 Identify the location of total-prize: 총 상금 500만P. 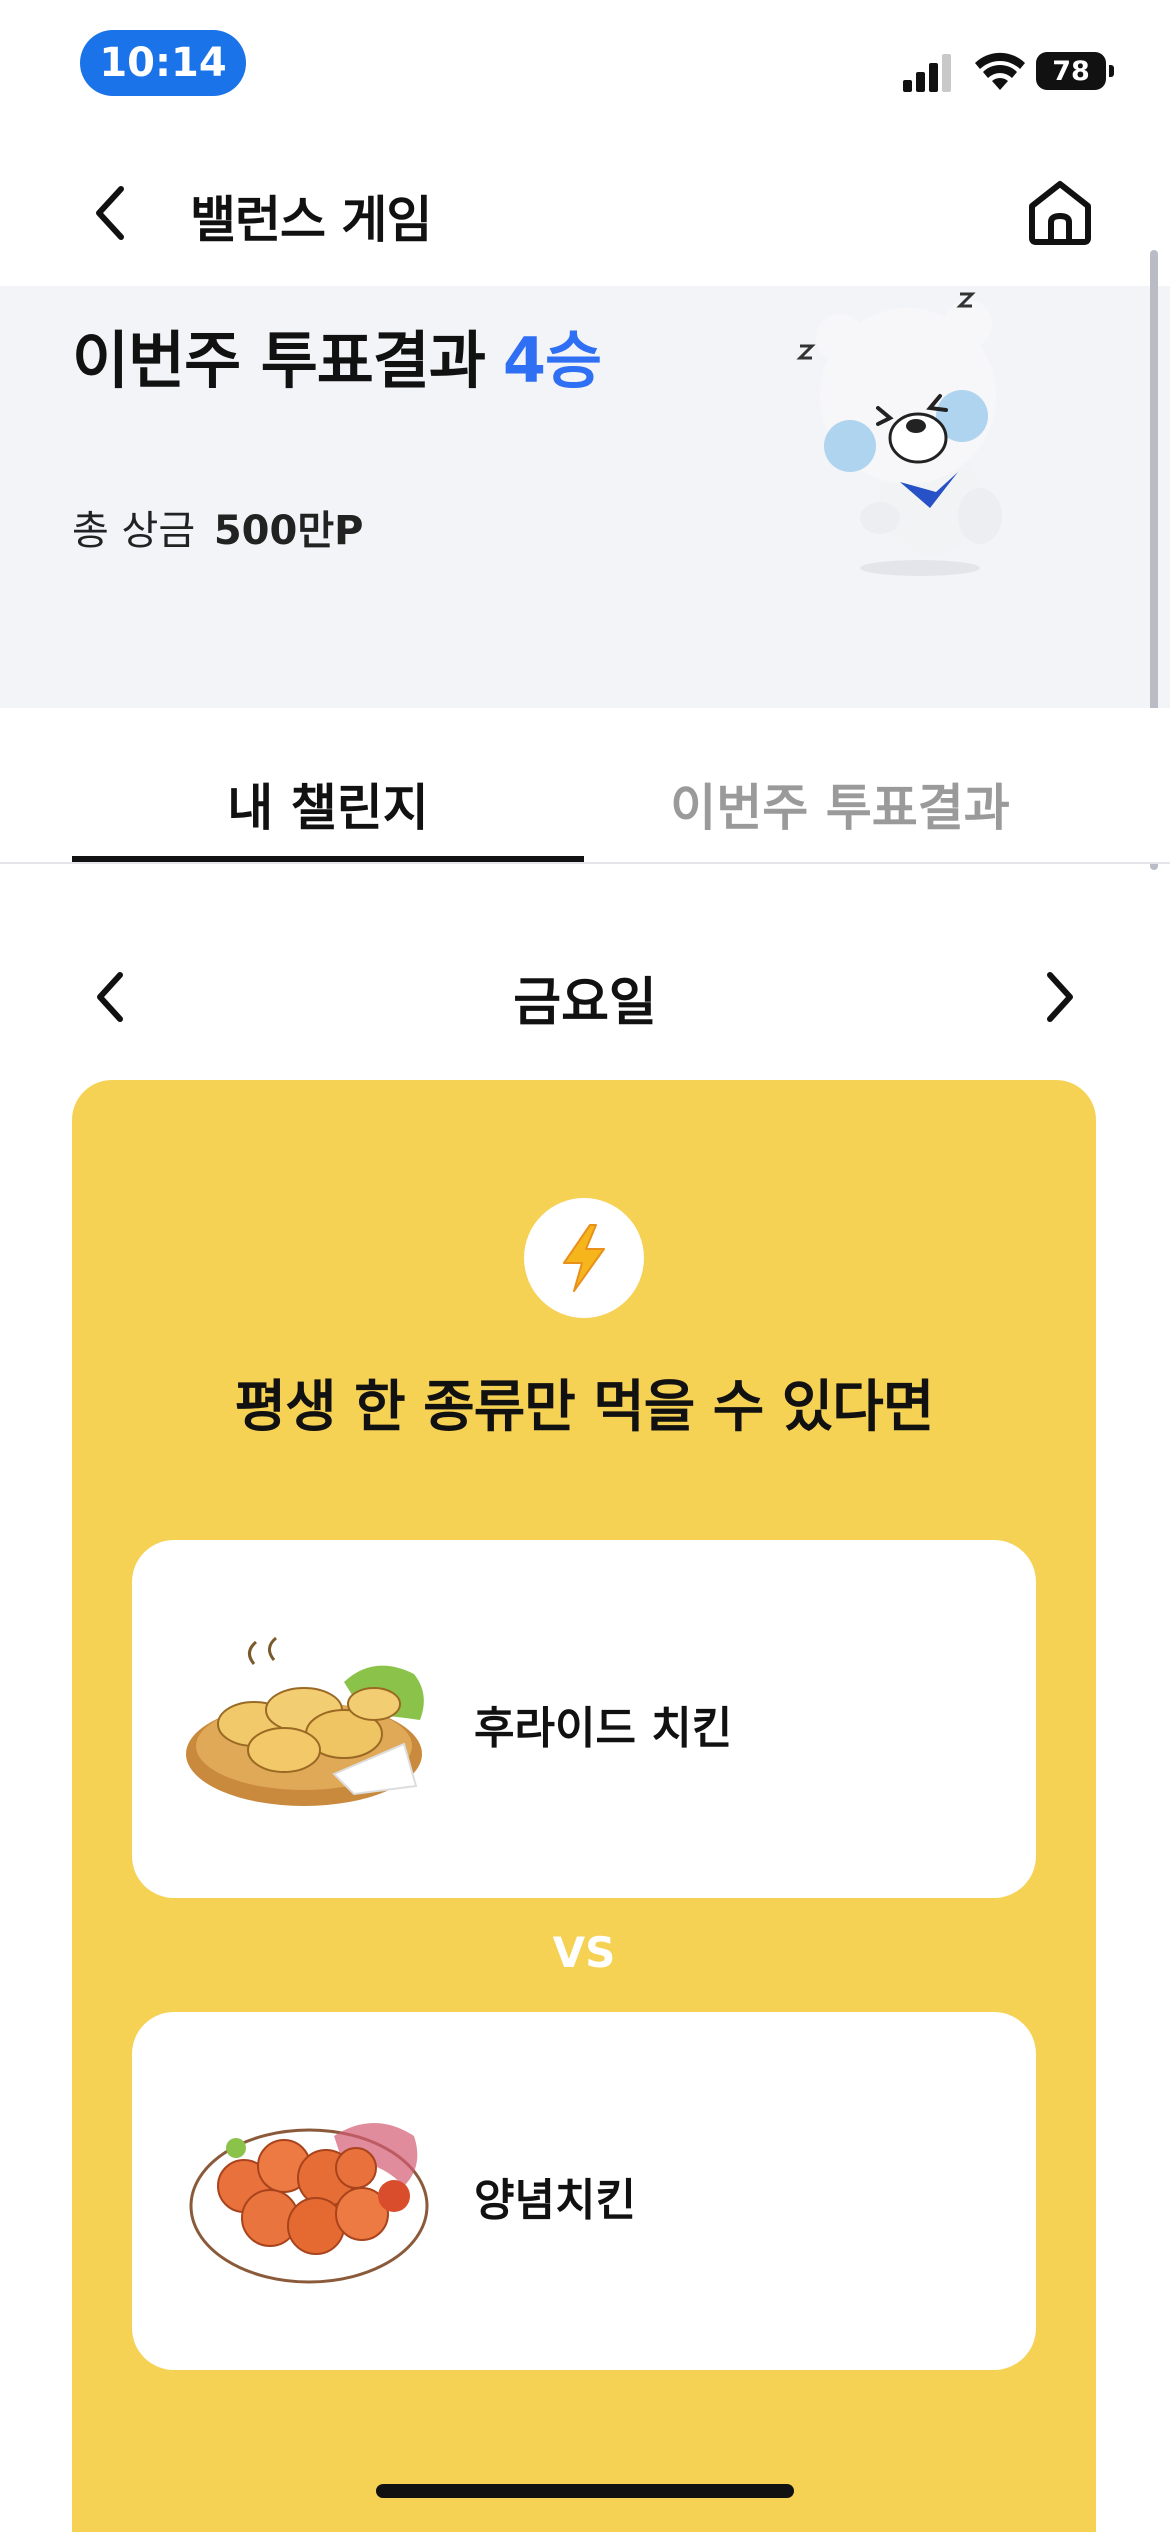
(217, 527).